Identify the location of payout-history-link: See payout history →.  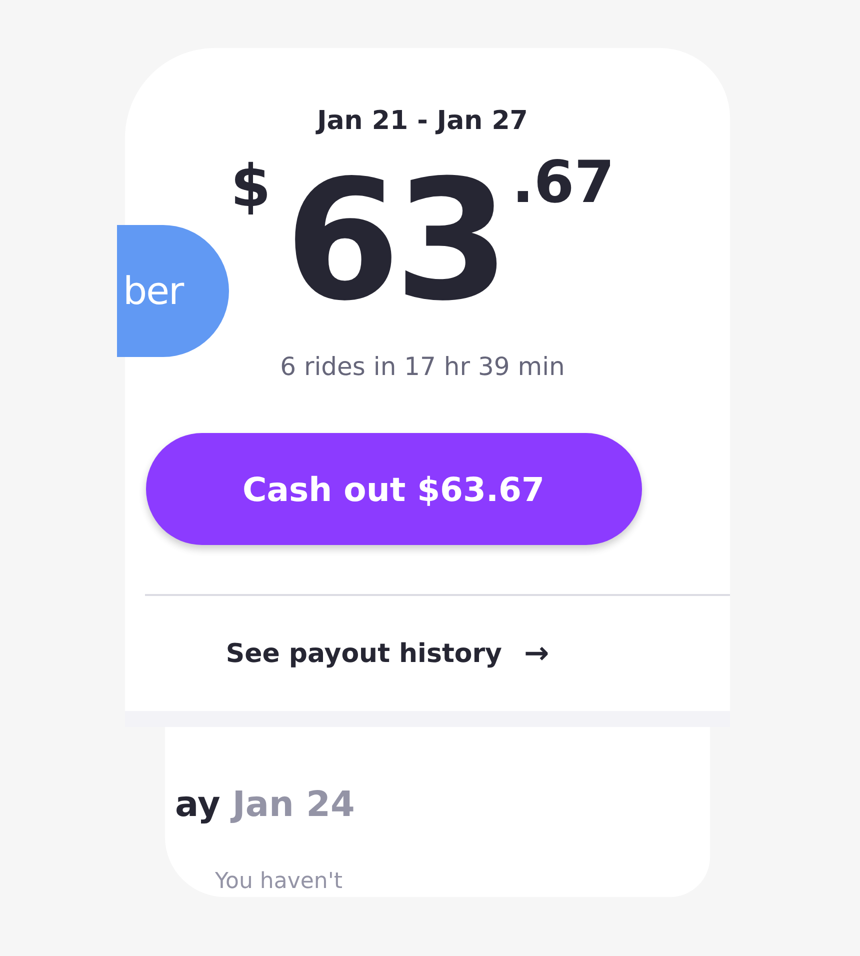
(388, 653).